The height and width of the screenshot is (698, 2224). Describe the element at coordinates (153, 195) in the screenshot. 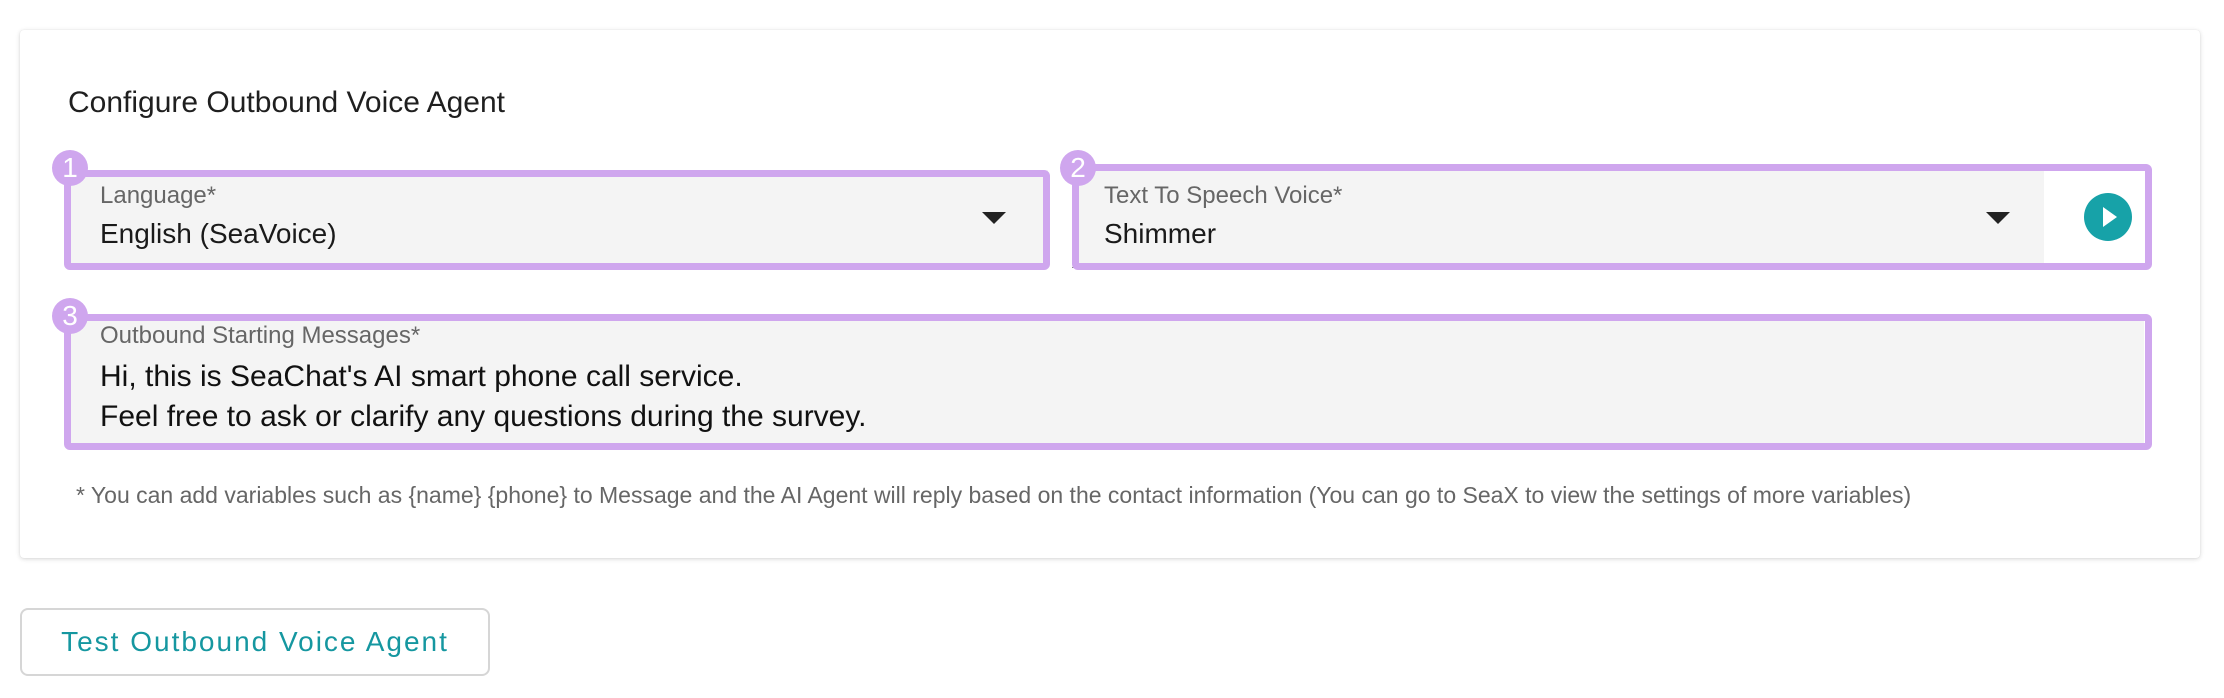

I see `language-label: Language` at that location.